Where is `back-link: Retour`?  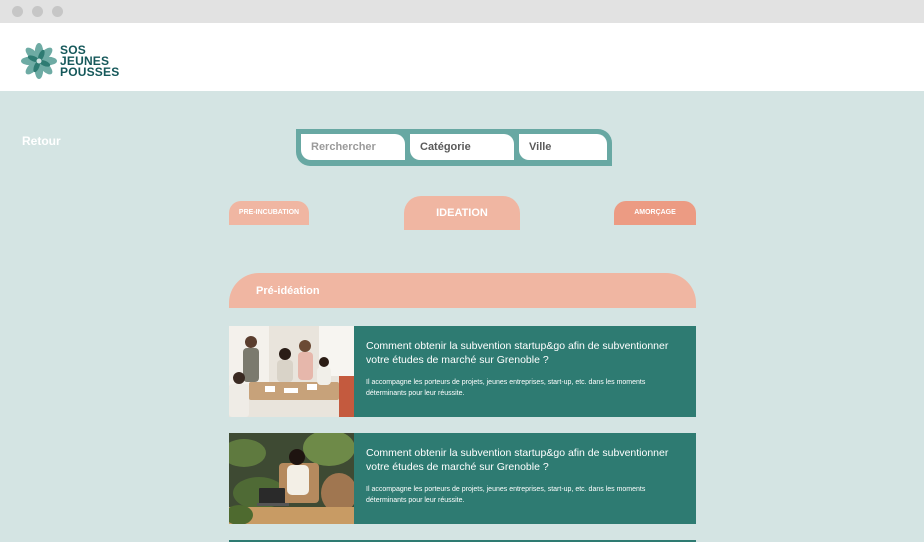 back-link: Retour is located at coordinates (41, 141).